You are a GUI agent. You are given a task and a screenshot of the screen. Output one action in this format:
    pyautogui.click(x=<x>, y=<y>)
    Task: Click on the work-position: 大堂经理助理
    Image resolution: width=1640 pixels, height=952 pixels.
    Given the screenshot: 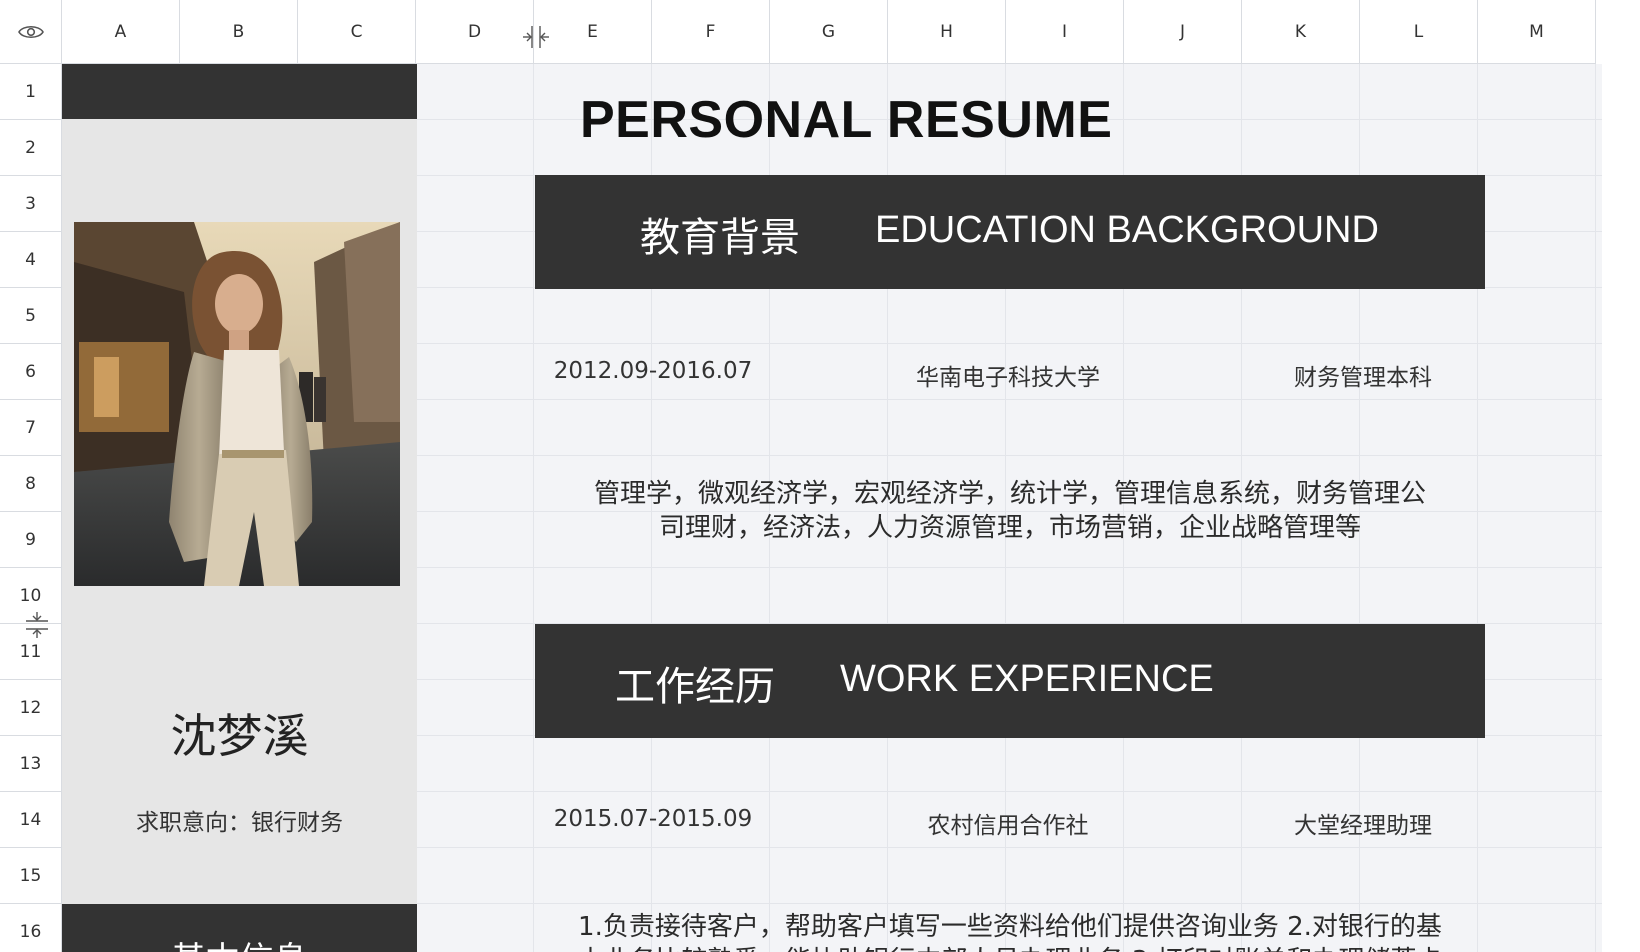 What is the action you would take?
    pyautogui.click(x=1363, y=823)
    